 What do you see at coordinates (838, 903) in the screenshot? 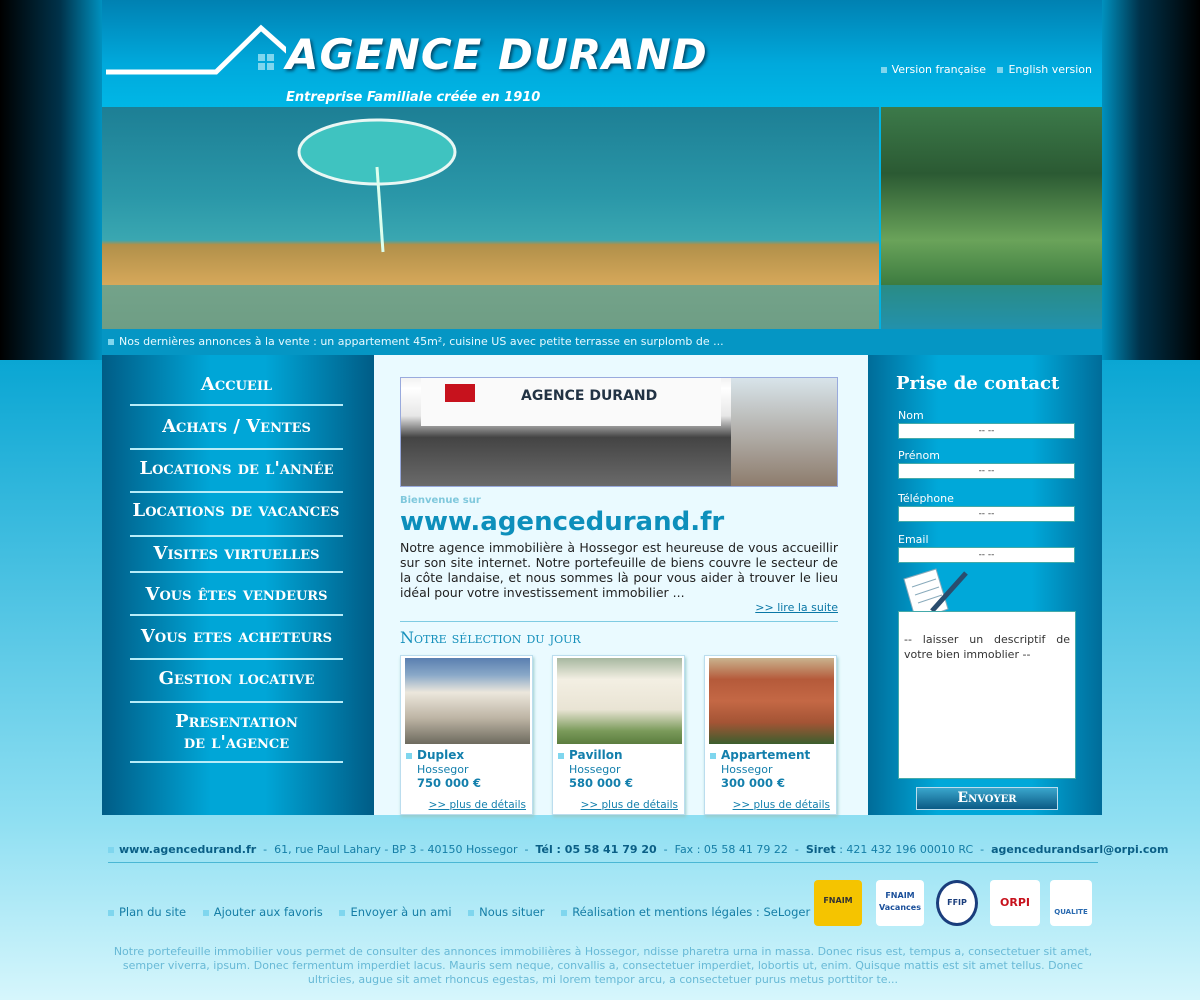
I see `fnaim-badge: FNAIM` at bounding box center [838, 903].